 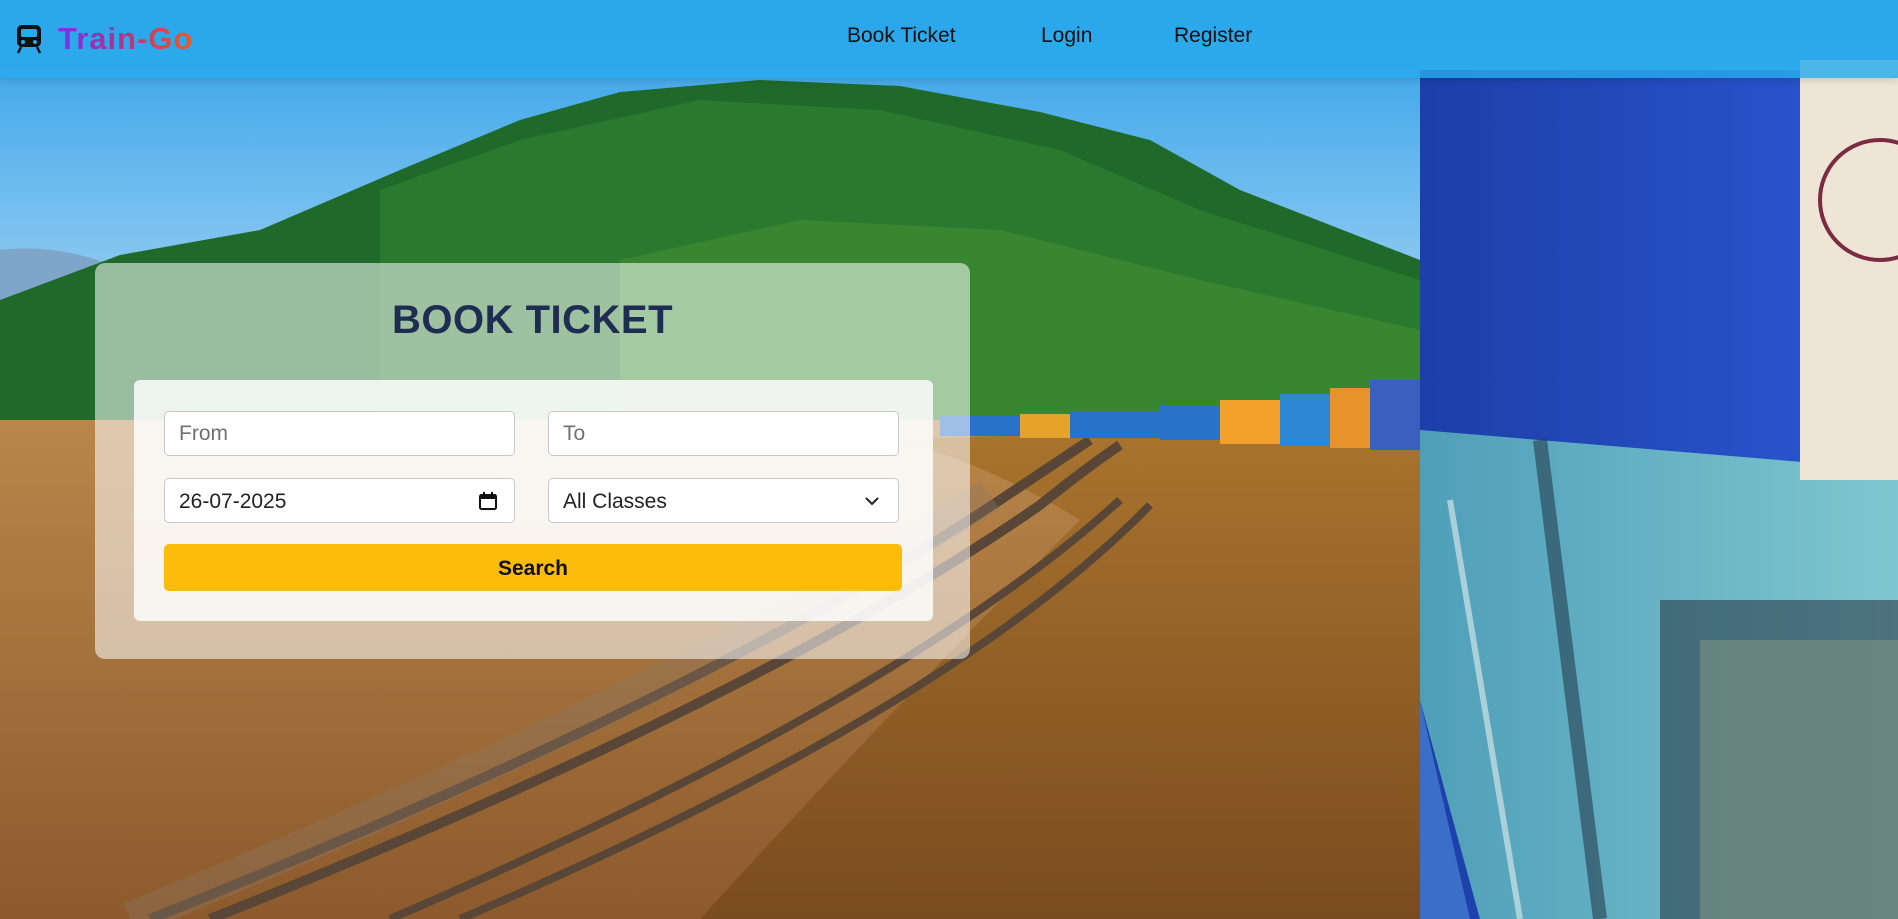 What do you see at coordinates (488, 501) in the screenshot?
I see `calendar-icon` at bounding box center [488, 501].